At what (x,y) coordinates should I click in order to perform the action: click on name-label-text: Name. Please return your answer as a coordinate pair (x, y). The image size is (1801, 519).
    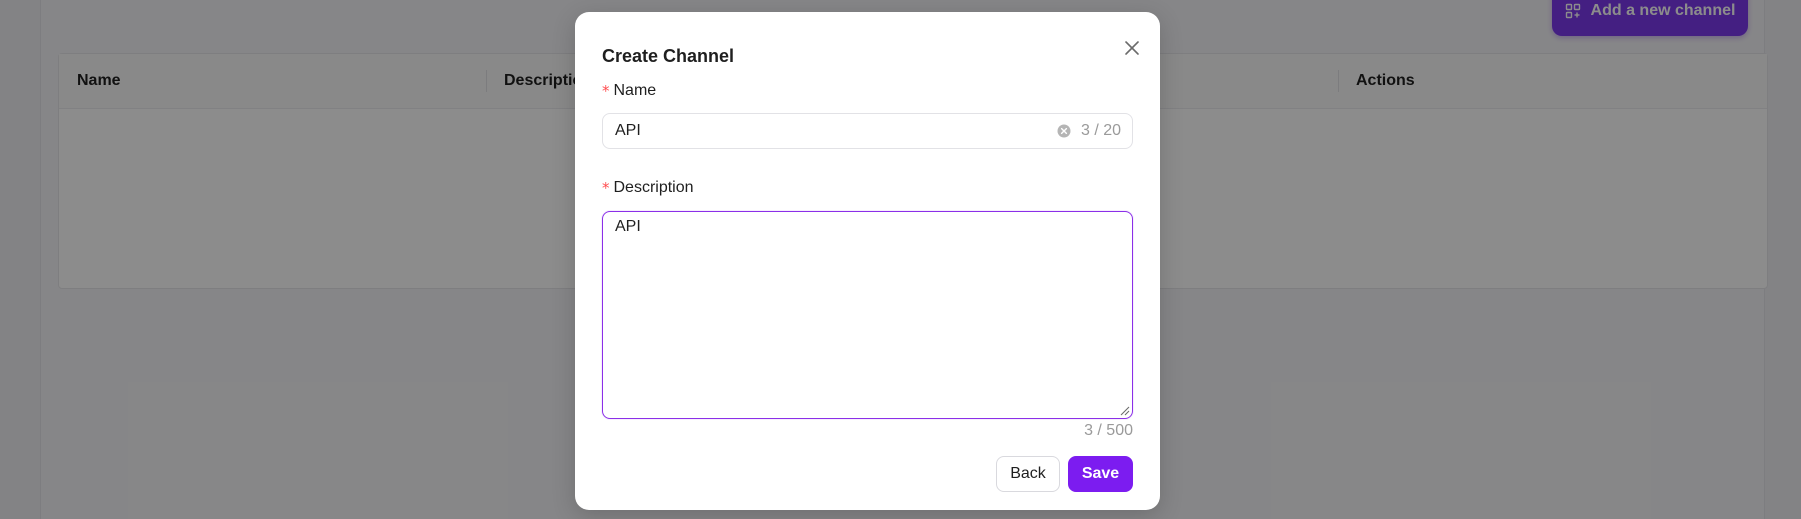
    Looking at the image, I should click on (635, 90).